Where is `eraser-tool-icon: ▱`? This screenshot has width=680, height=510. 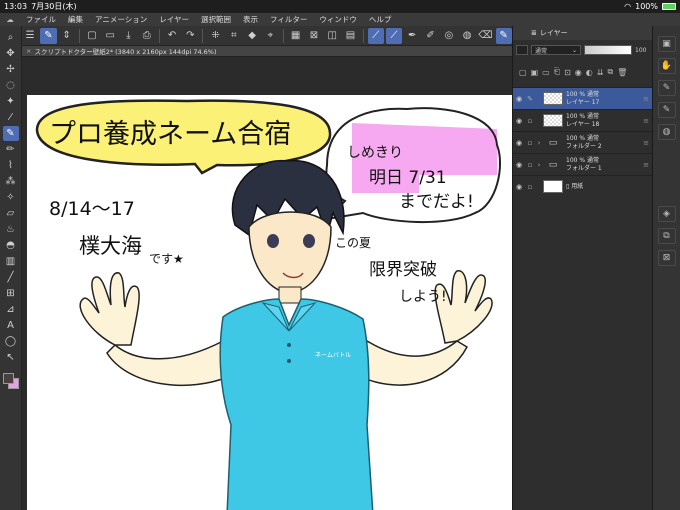 eraser-tool-icon: ▱ is located at coordinates (11, 213).